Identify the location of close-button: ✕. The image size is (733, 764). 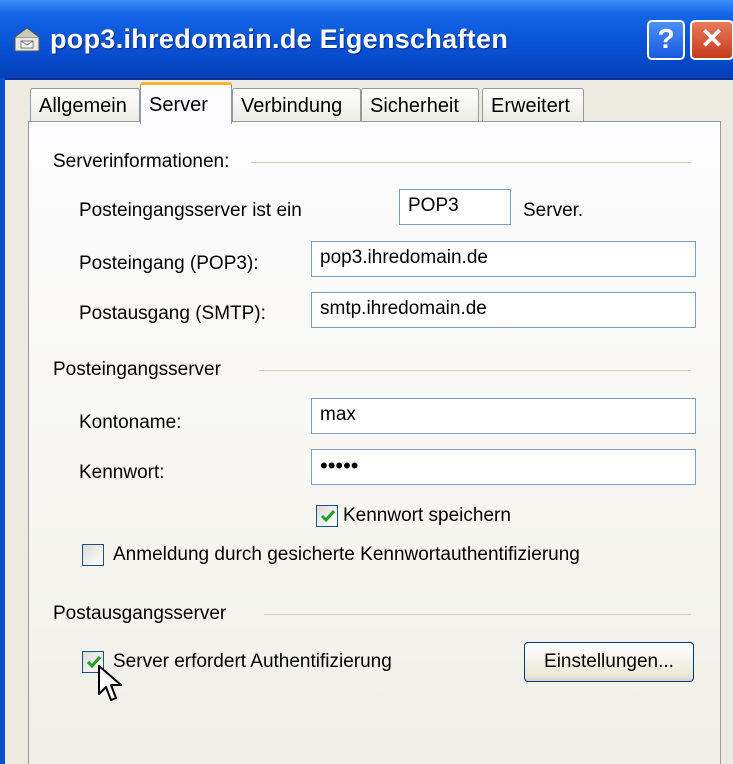
(711, 40).